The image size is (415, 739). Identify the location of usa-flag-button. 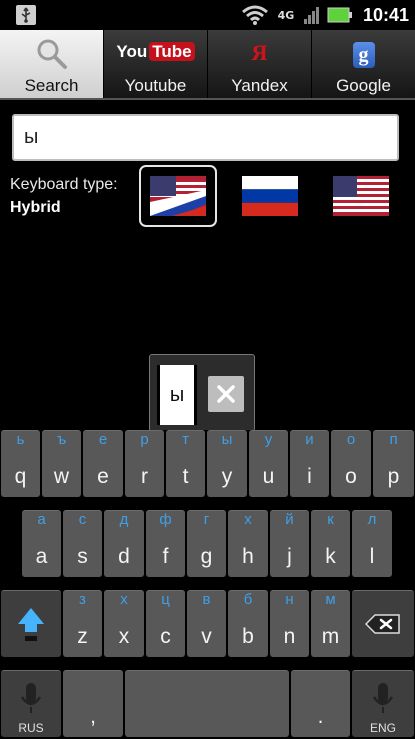
(361, 196).